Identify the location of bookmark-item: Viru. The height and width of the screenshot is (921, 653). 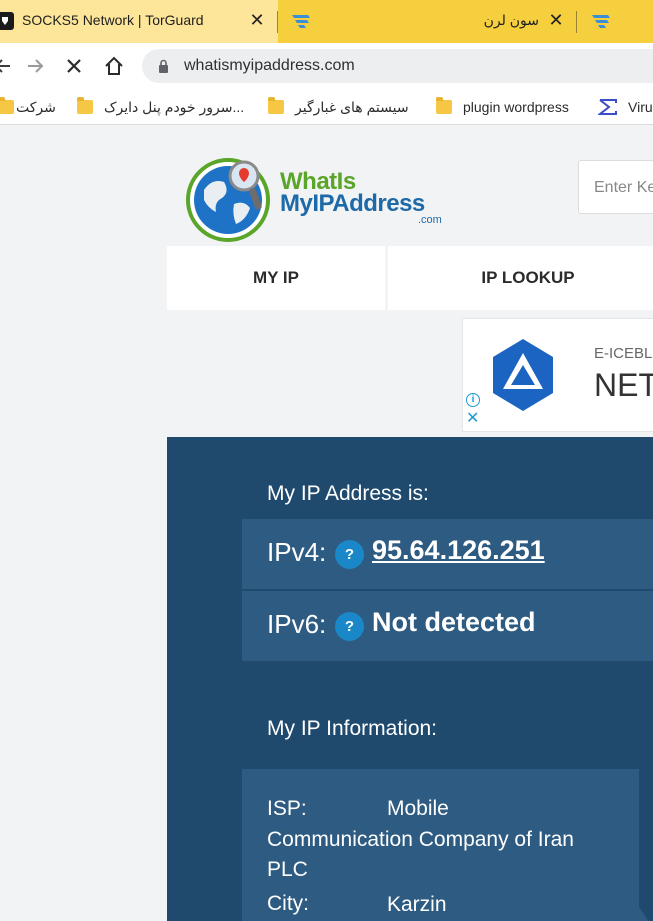
(625, 107).